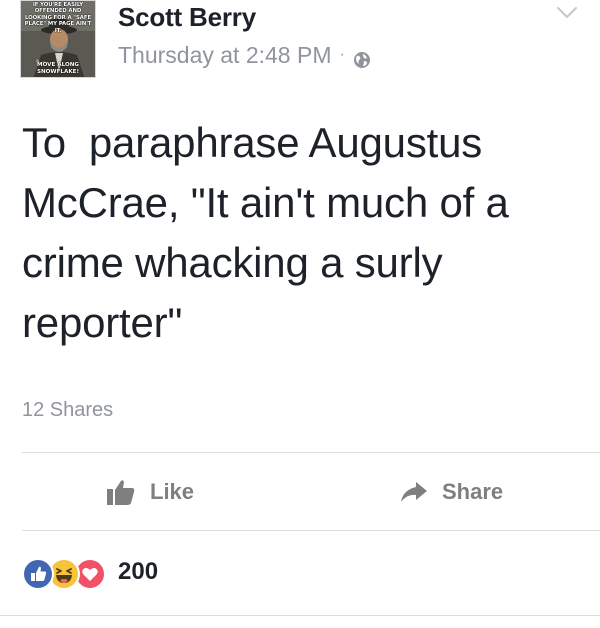 Image resolution: width=600 pixels, height=628 pixels. What do you see at coordinates (58, 68) in the screenshot?
I see `avatar-meme-bottom-text: MOVE ALONG SNOWFLAKE!` at bounding box center [58, 68].